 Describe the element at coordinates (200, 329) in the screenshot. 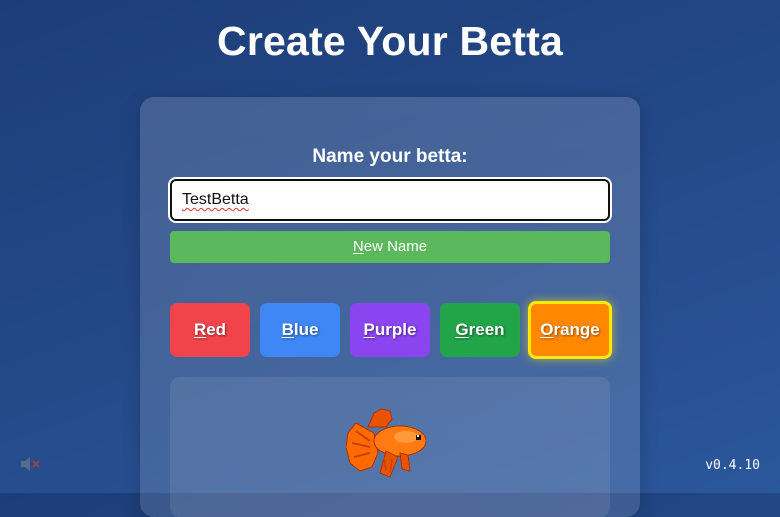

I see `color-hotkey: R` at that location.